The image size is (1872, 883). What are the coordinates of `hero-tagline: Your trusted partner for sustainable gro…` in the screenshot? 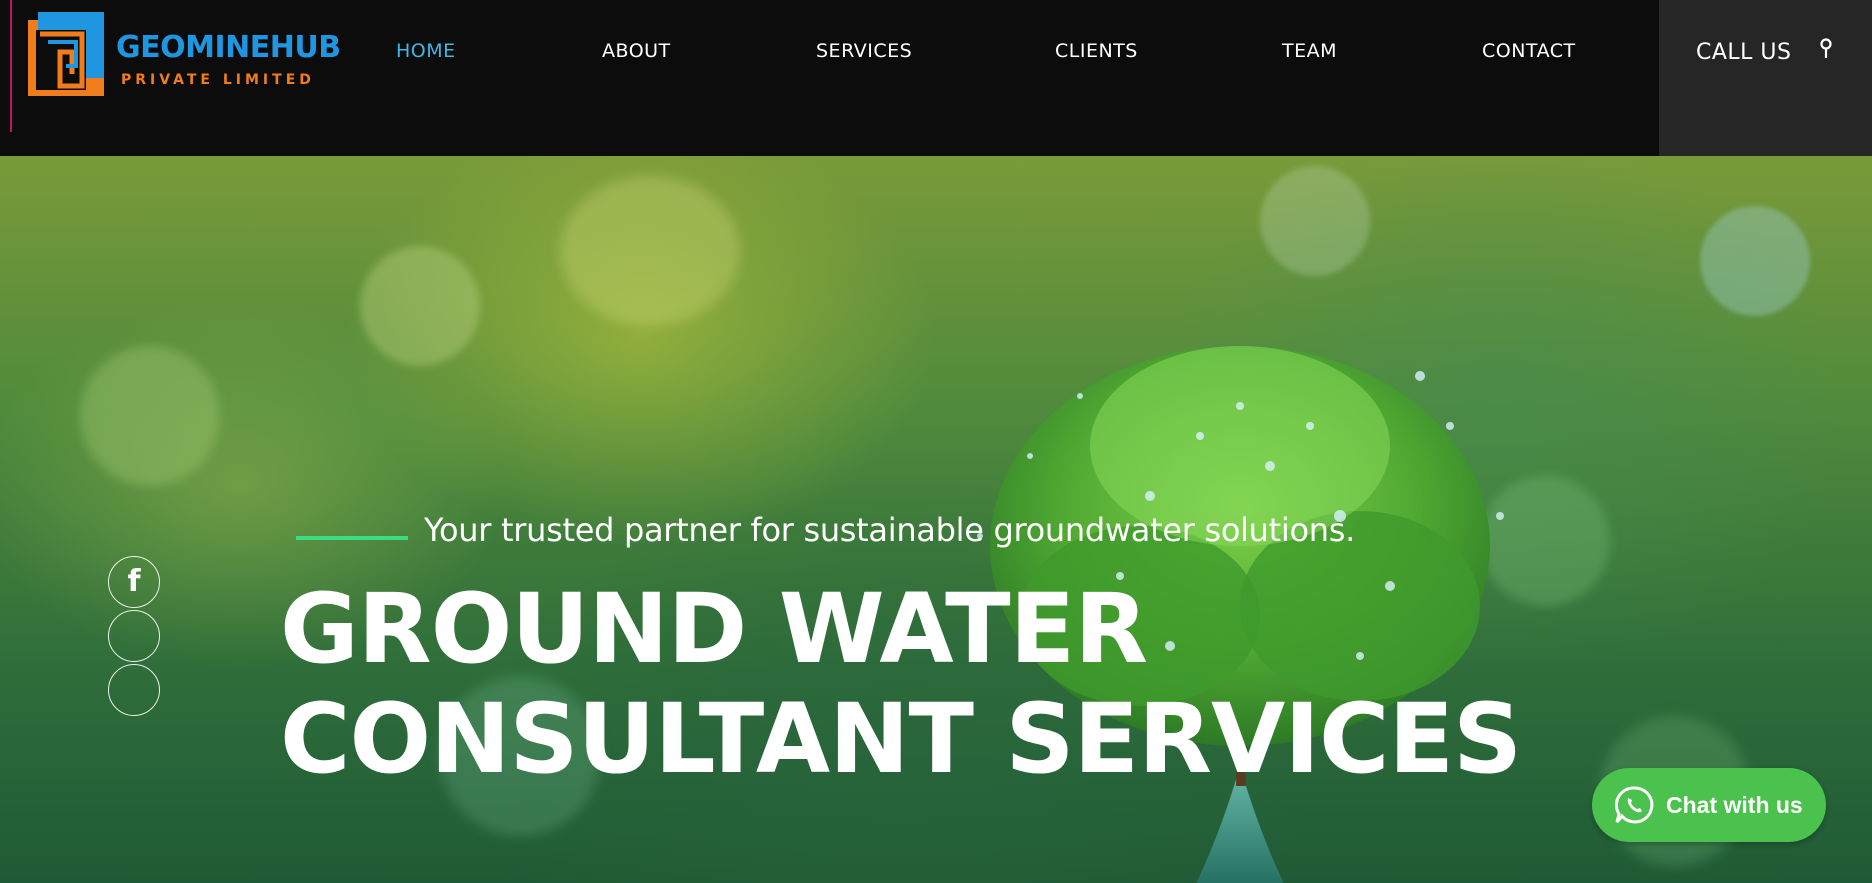 It's located at (890, 530).